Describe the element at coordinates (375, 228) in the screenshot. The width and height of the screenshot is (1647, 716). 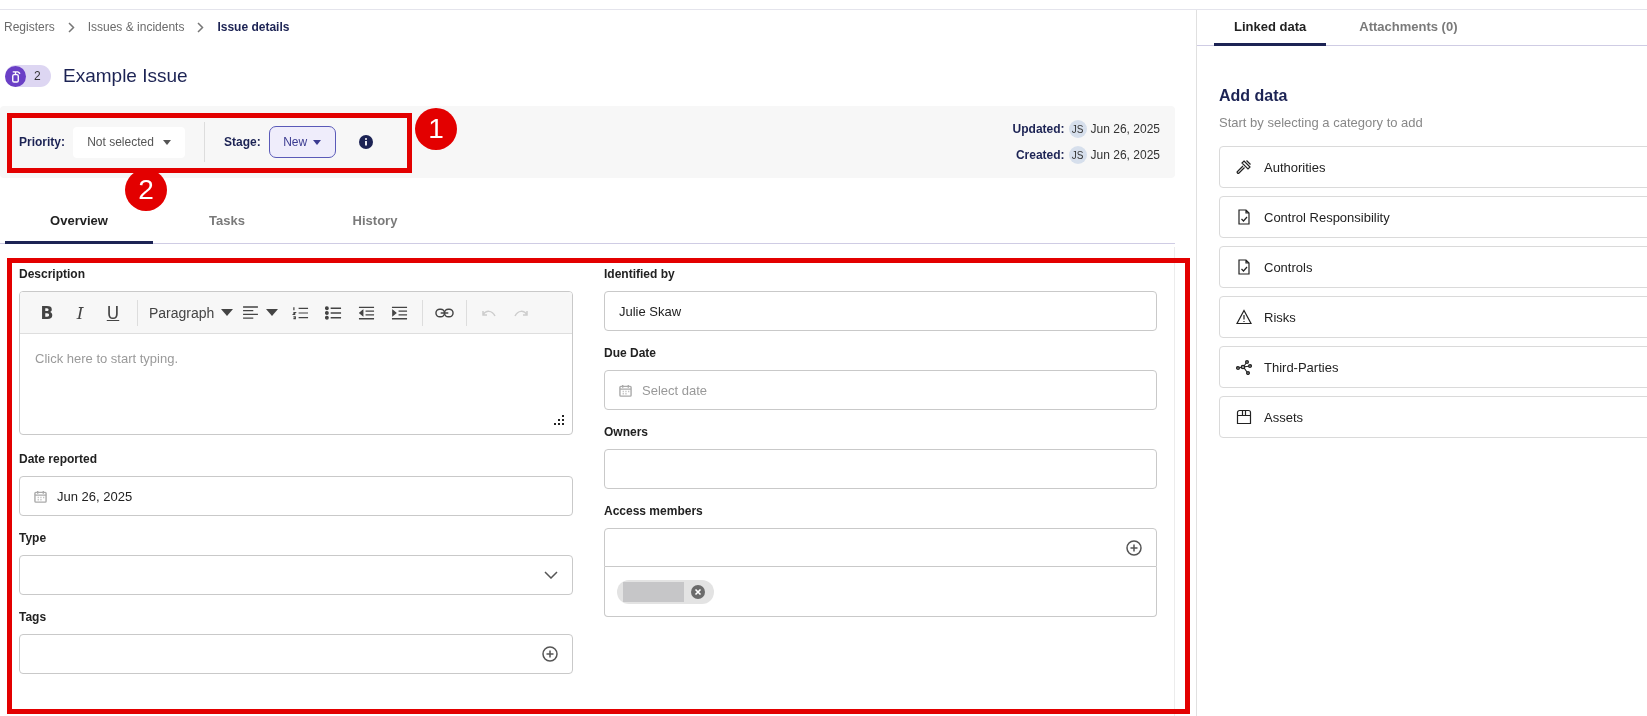
I see `tab: History` at that location.